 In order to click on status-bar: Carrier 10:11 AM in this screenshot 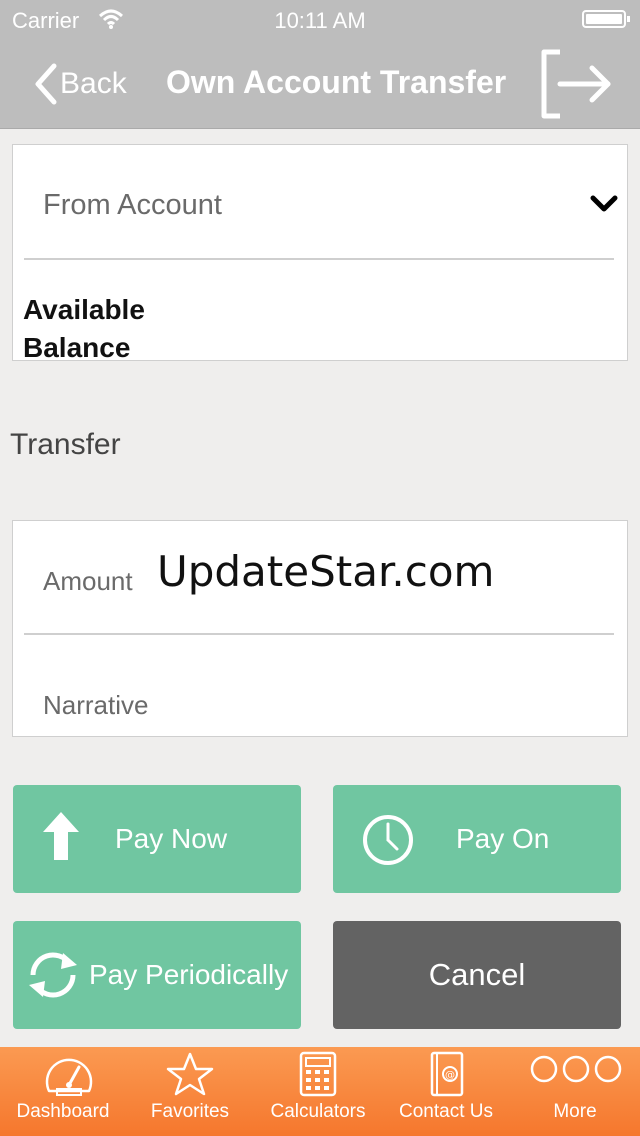, I will do `click(320, 20)`.